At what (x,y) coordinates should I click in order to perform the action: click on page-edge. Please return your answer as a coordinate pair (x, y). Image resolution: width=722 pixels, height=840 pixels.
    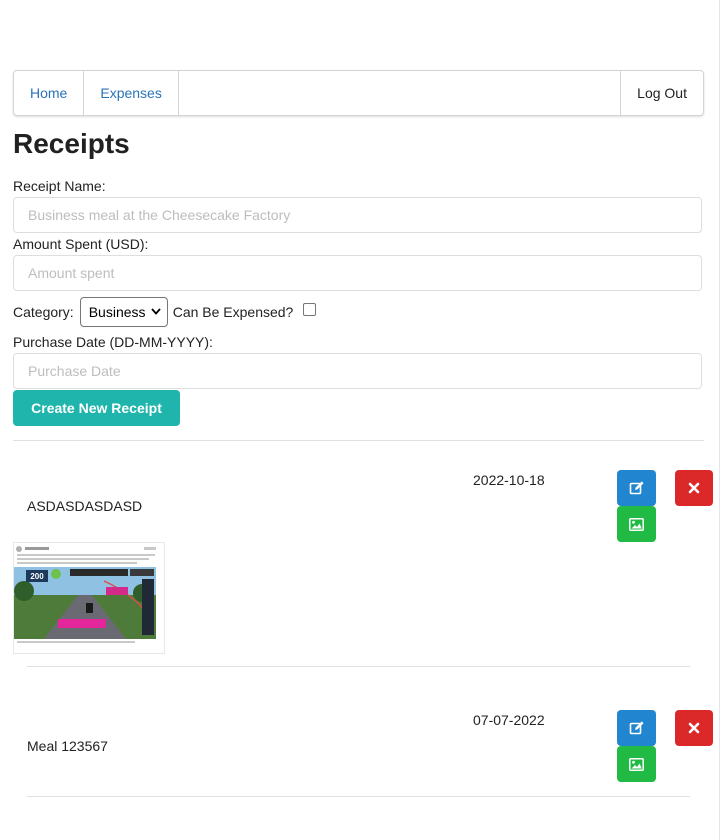
    Looking at the image, I should click on (719, 420).